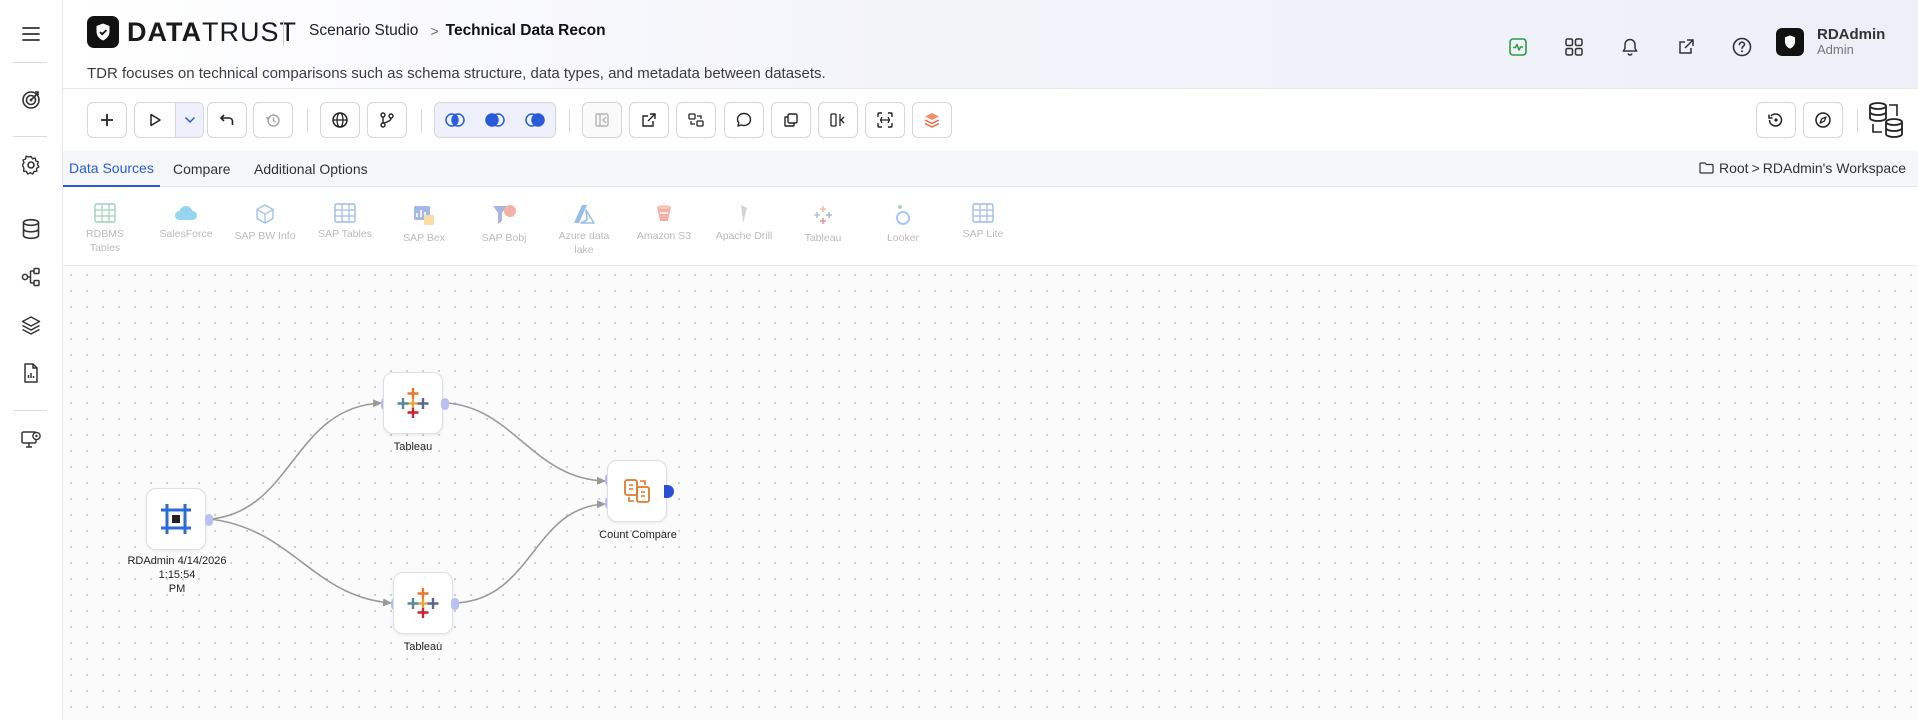 This screenshot has height=720, width=1918. Describe the element at coordinates (1574, 47) in the screenshot. I see `apps-grid-icon` at that location.